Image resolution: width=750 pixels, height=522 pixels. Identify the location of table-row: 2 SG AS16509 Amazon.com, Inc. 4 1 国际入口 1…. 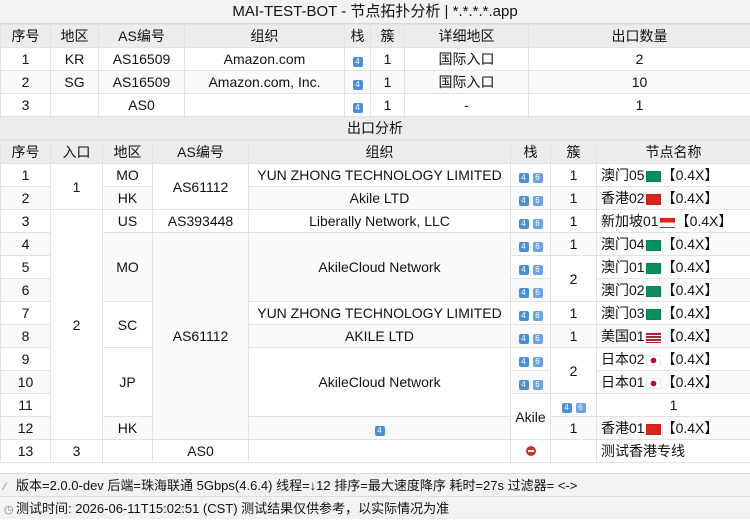
(375, 82).